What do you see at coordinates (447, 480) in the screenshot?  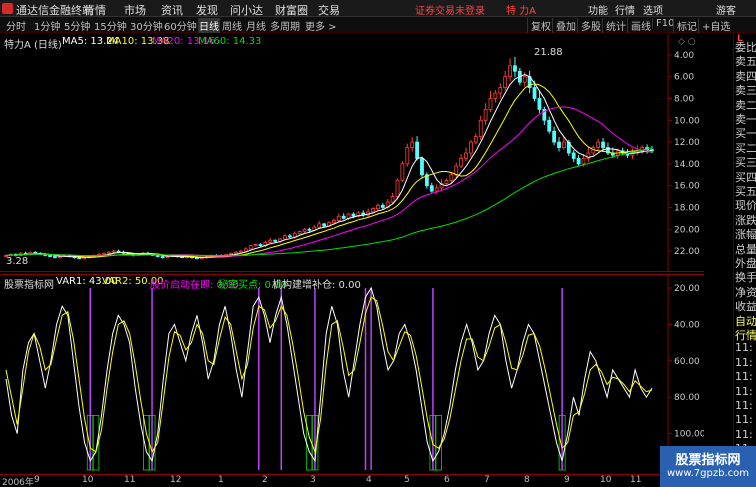 I see `date-label: 6` at bounding box center [447, 480].